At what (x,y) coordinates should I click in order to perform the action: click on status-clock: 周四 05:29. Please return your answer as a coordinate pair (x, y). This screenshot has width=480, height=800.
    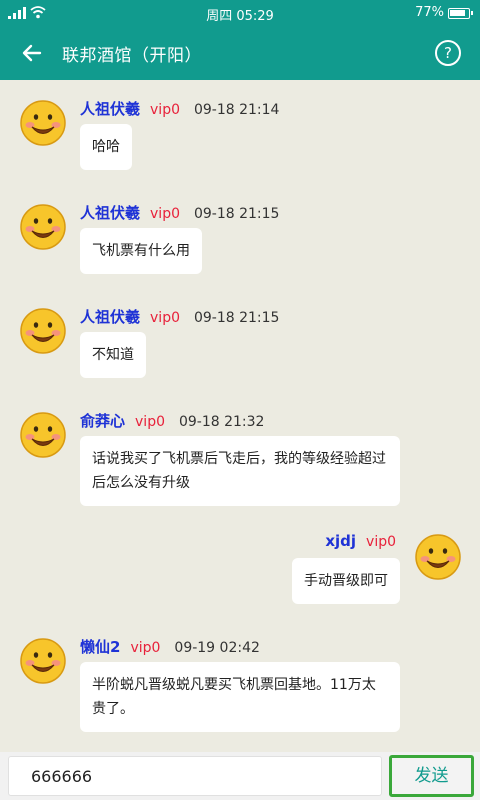
    Looking at the image, I should click on (240, 16).